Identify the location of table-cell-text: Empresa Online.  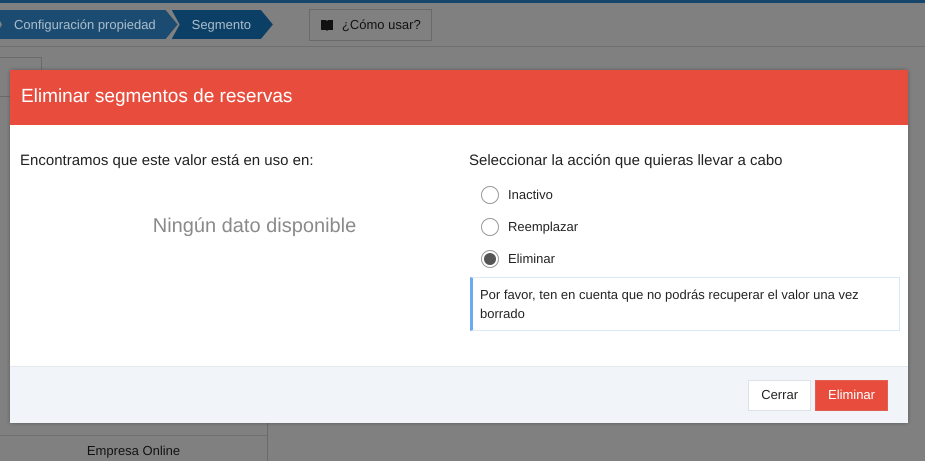
(133, 451).